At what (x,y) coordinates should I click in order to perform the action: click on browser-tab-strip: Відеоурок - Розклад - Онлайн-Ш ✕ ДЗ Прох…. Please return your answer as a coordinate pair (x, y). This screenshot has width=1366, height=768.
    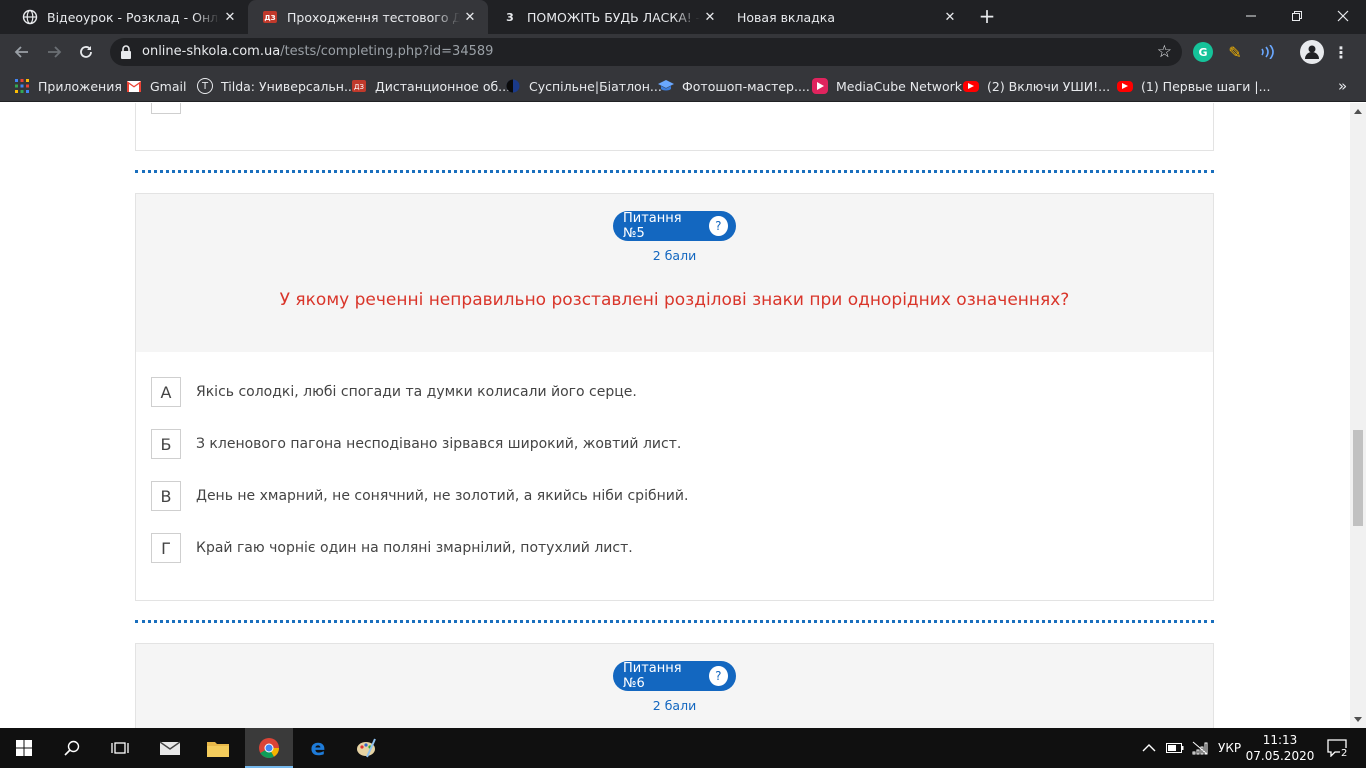
    Looking at the image, I should click on (683, 17).